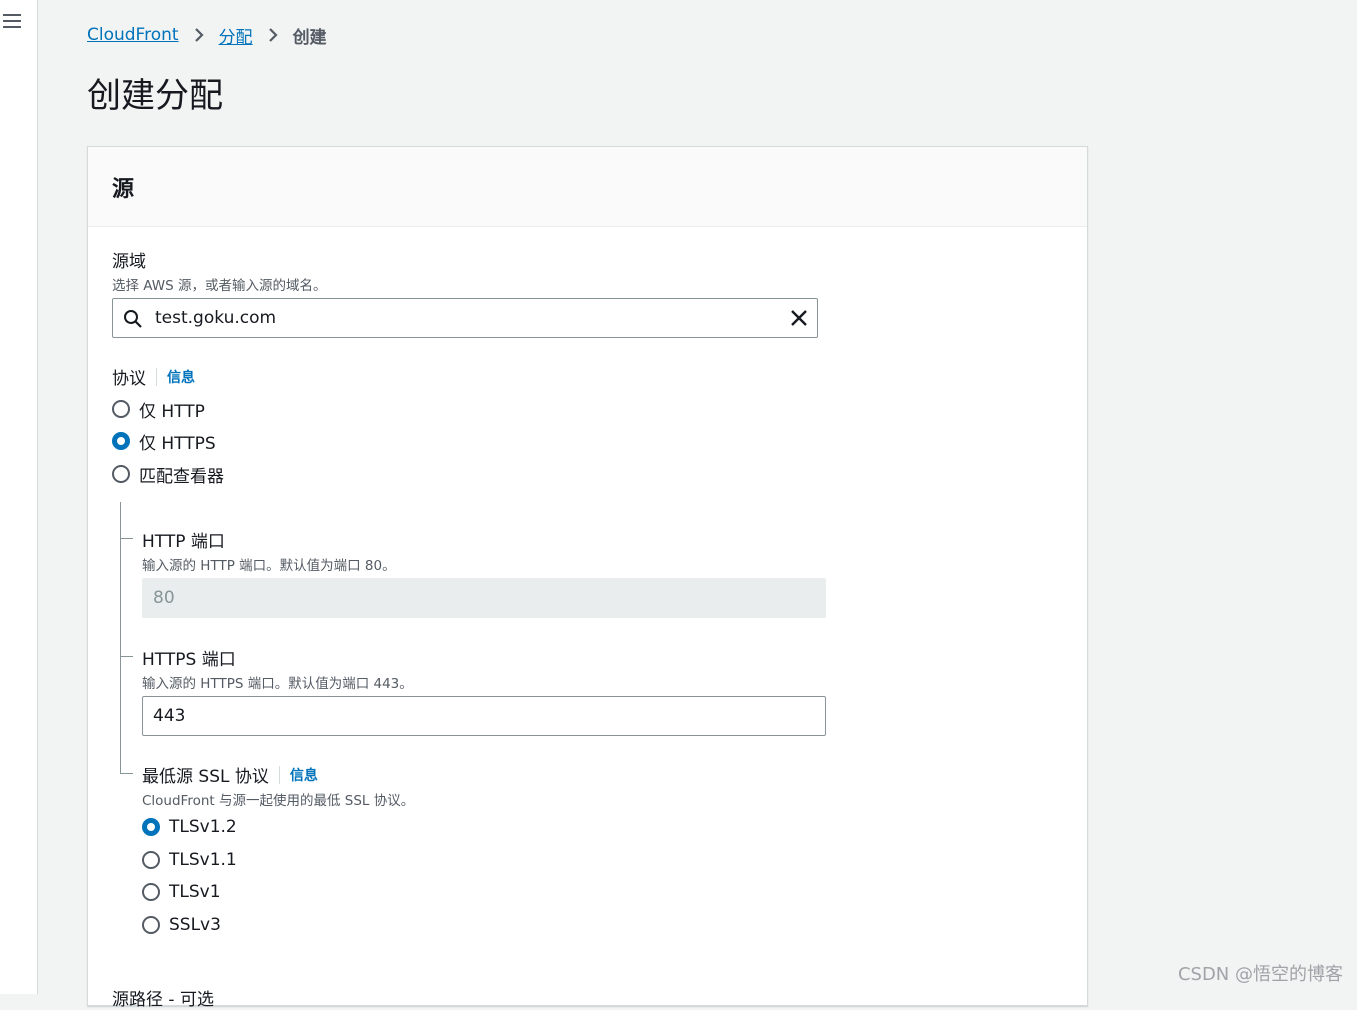 Image resolution: width=1357 pixels, height=1010 pixels. What do you see at coordinates (278, 799) in the screenshot?
I see `min-ssl-description: CloudFront 与源一起使用的最低 SSL 协议。` at bounding box center [278, 799].